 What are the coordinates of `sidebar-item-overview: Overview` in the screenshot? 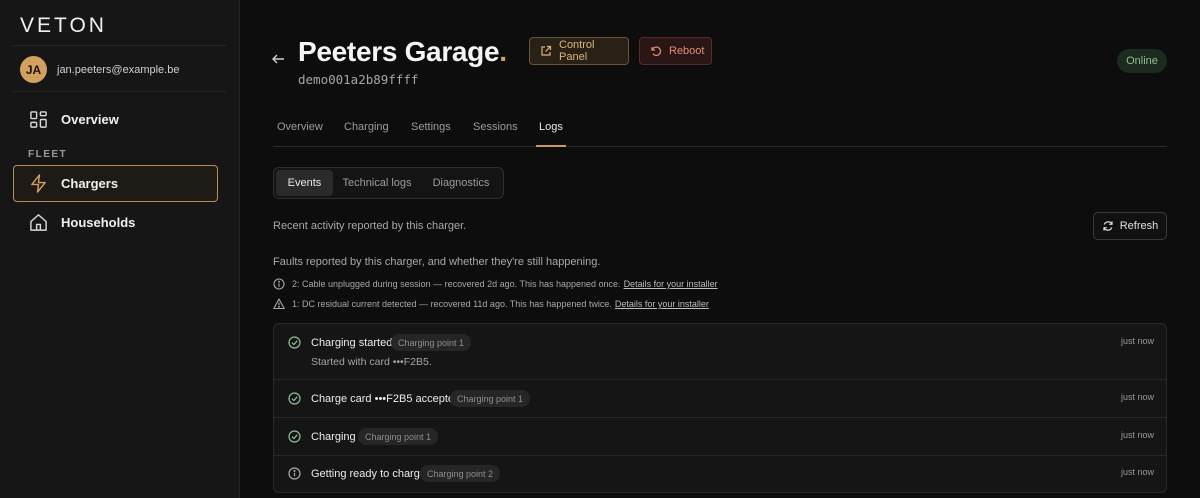 It's located at (115, 119).